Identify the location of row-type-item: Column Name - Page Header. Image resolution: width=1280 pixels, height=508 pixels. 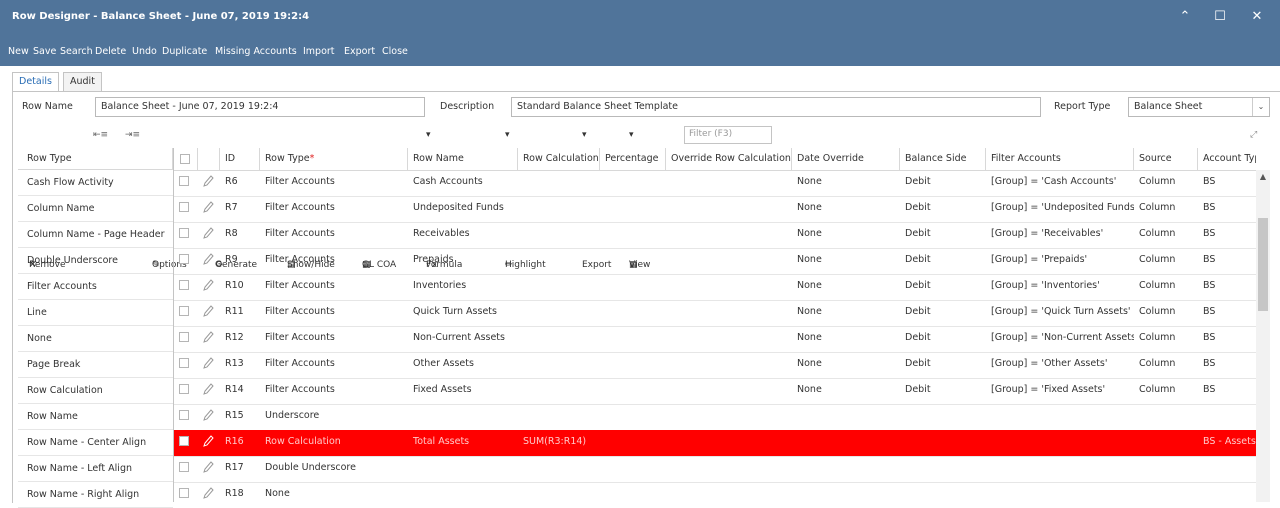
(95, 235).